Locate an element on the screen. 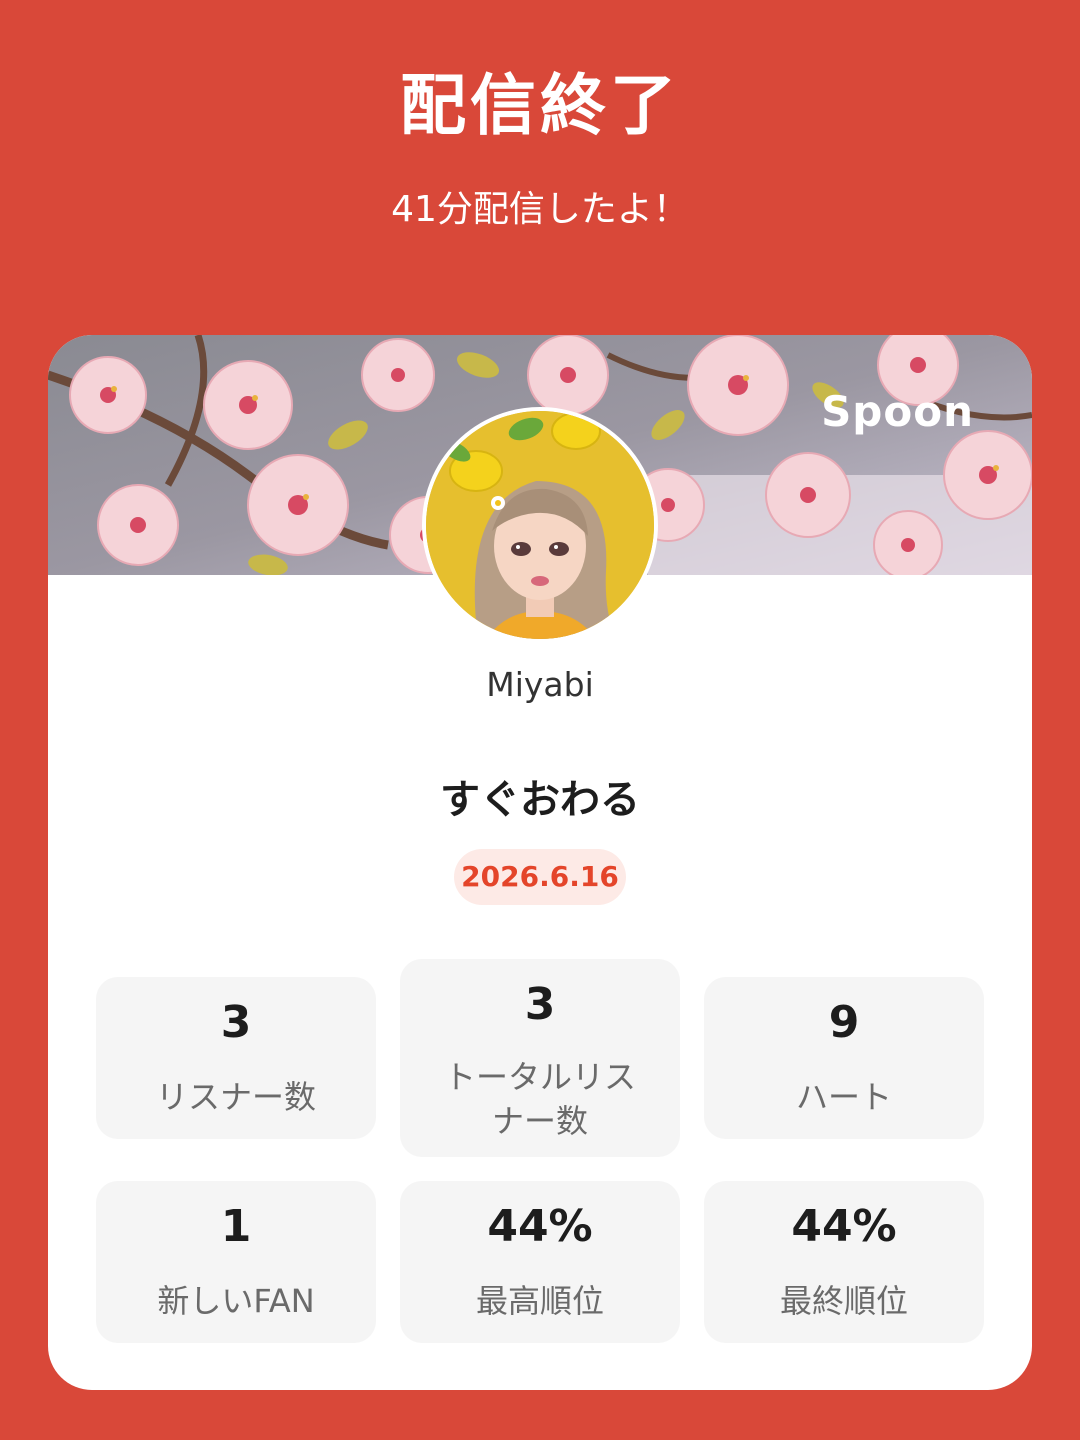 The width and height of the screenshot is (1080, 1440). stat-new-fans: 1 新しいFAN is located at coordinates (236, 1262).